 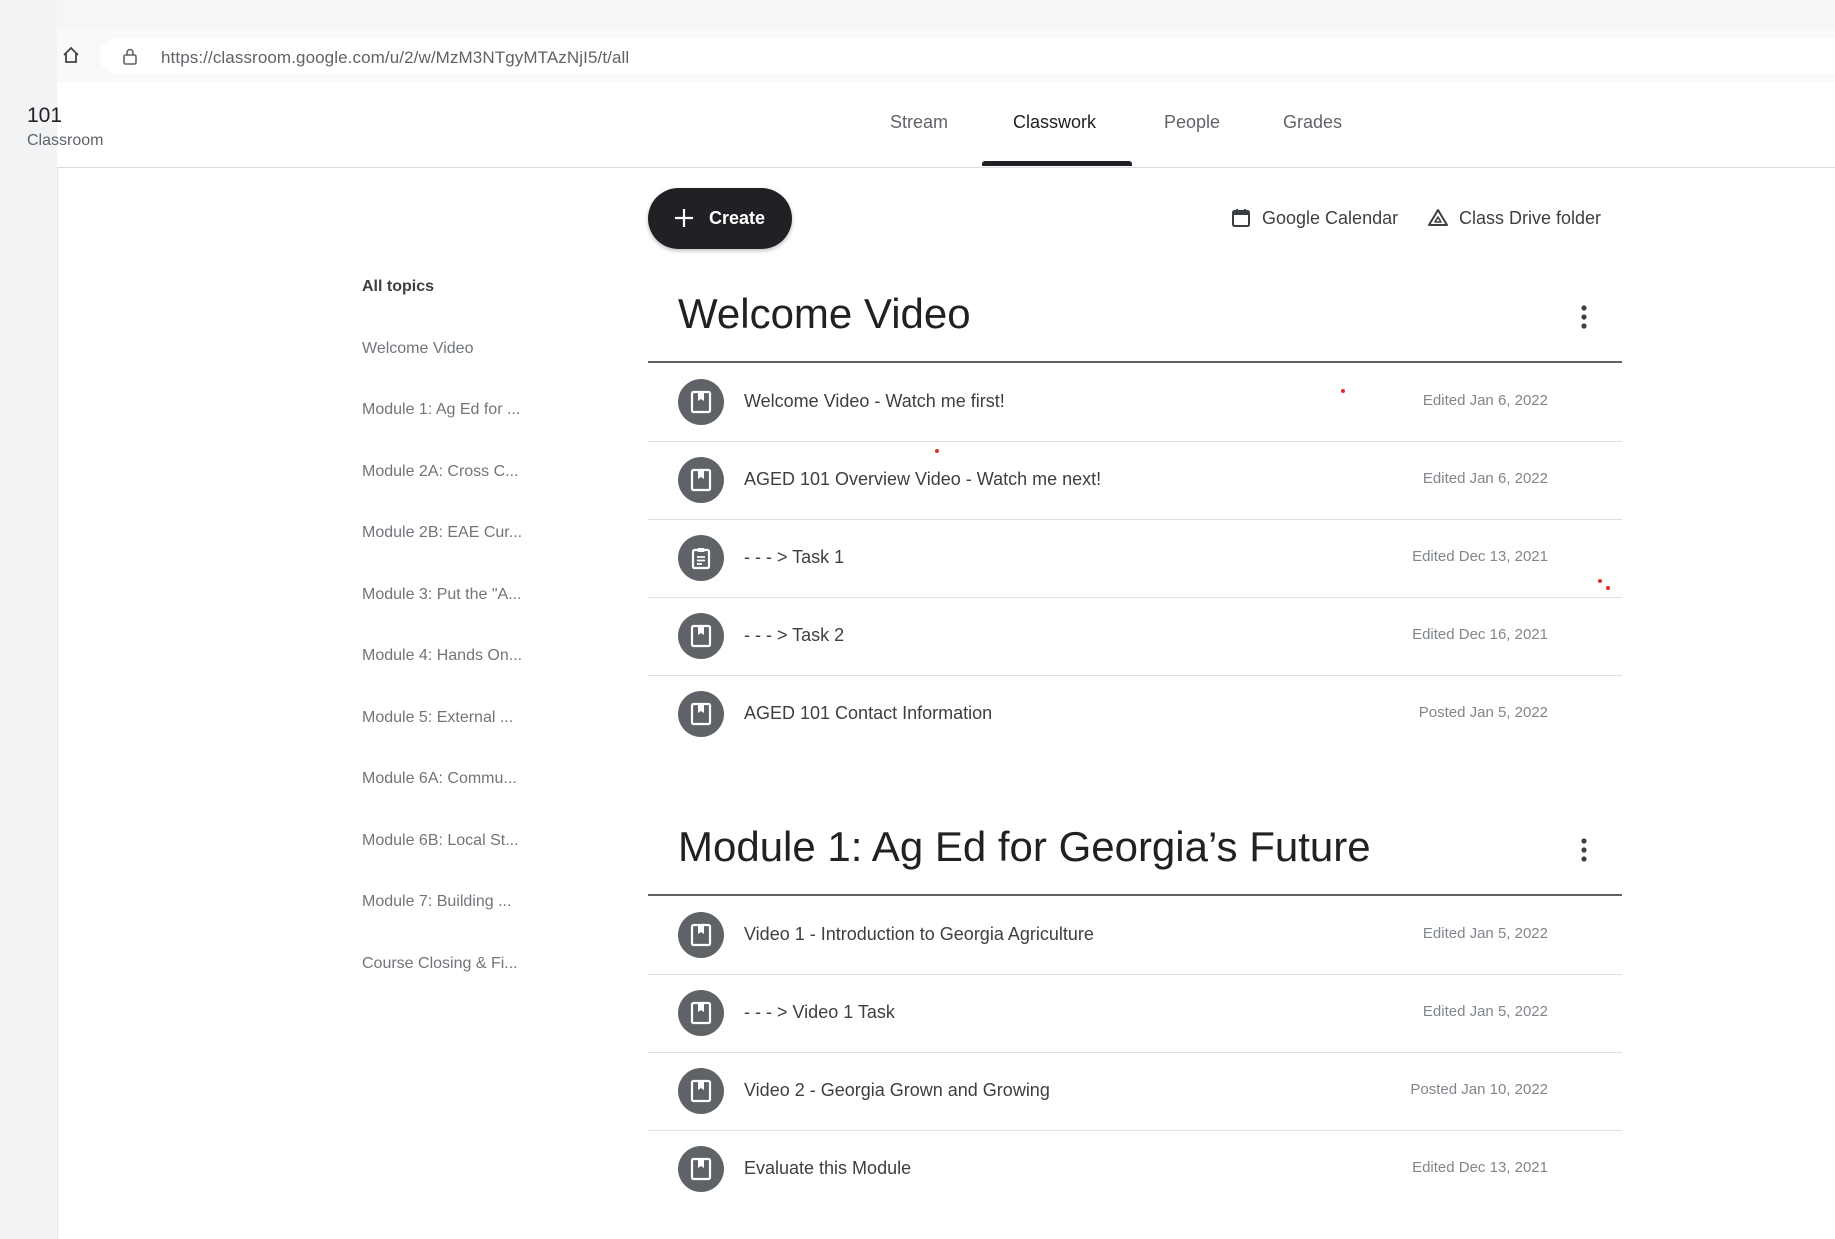 What do you see at coordinates (398, 287) in the screenshot?
I see `topic-all: All topics` at bounding box center [398, 287].